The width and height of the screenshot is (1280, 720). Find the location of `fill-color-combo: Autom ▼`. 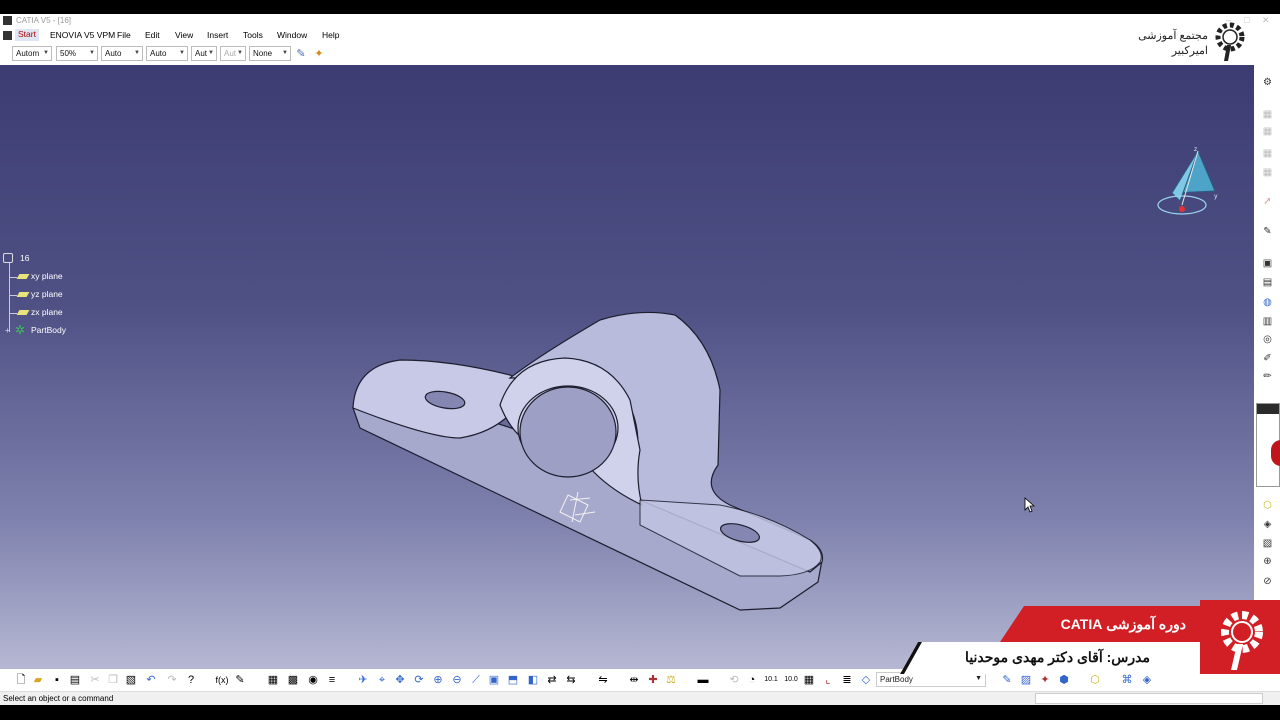

fill-color-combo: Autom ▼ is located at coordinates (32, 53).